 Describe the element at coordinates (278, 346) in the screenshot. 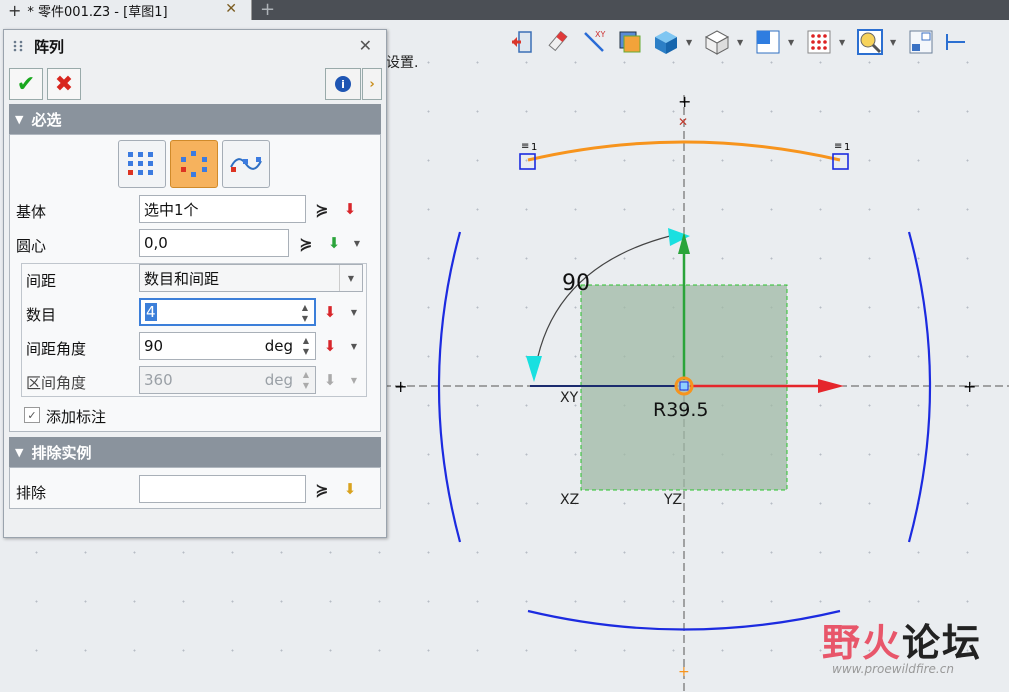

I see `spacing-angle-unit: deg` at that location.